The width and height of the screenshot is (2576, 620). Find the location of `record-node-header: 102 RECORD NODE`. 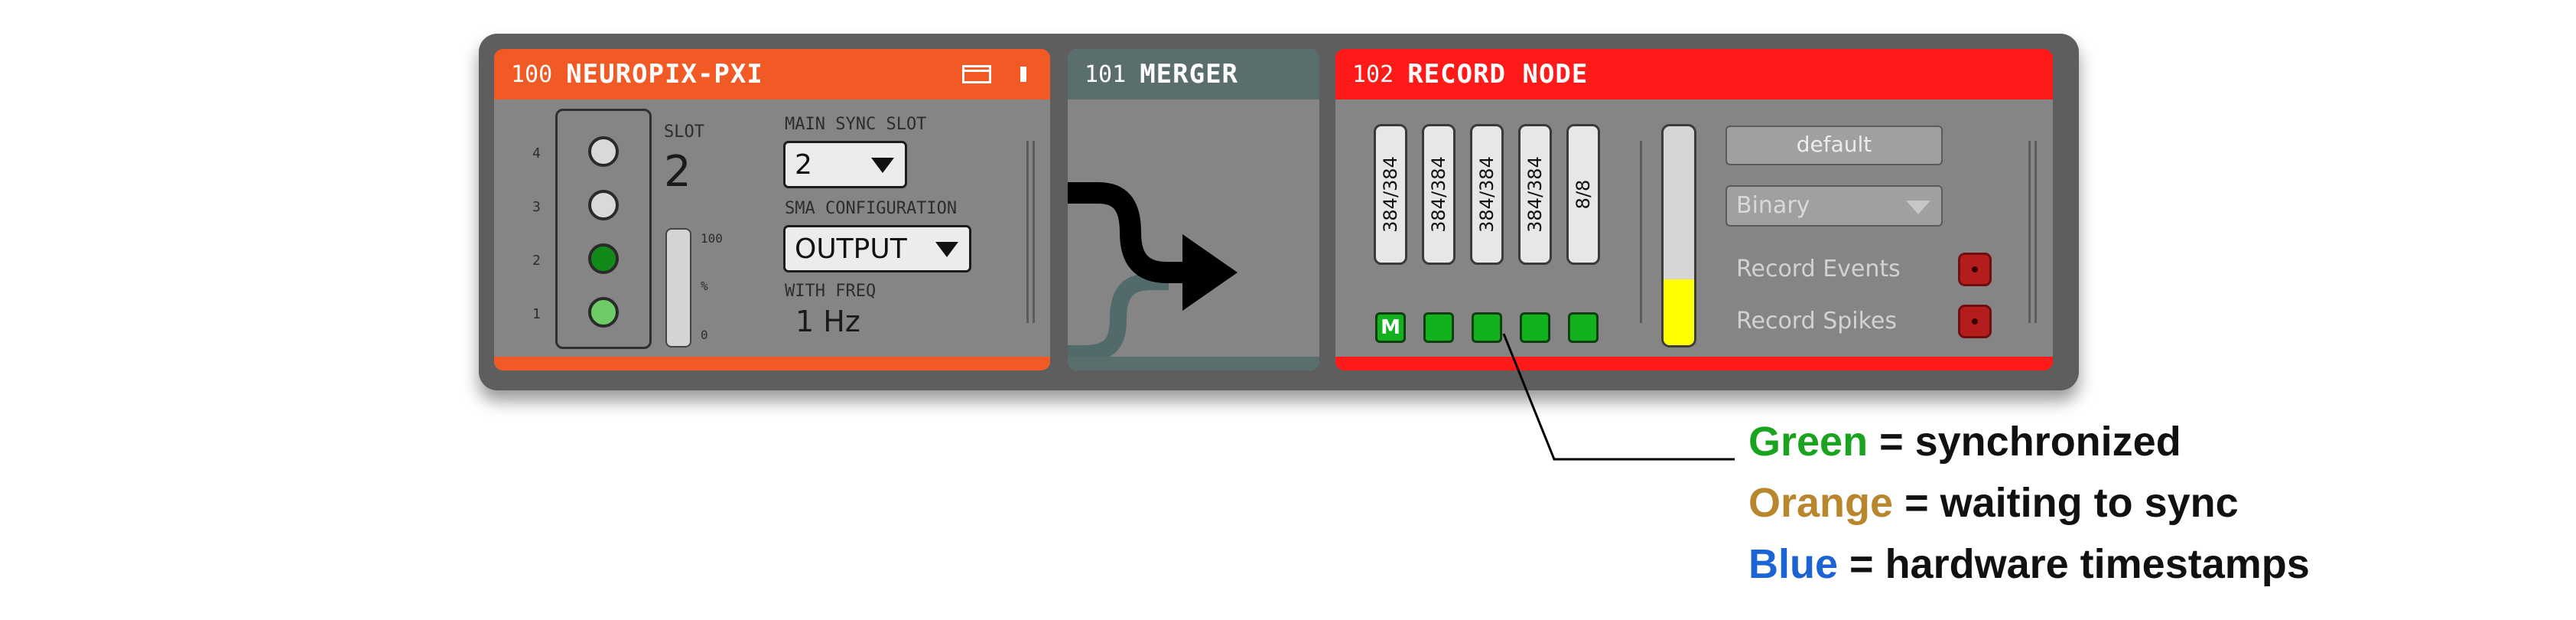

record-node-header: 102 RECORD NODE is located at coordinates (1694, 74).